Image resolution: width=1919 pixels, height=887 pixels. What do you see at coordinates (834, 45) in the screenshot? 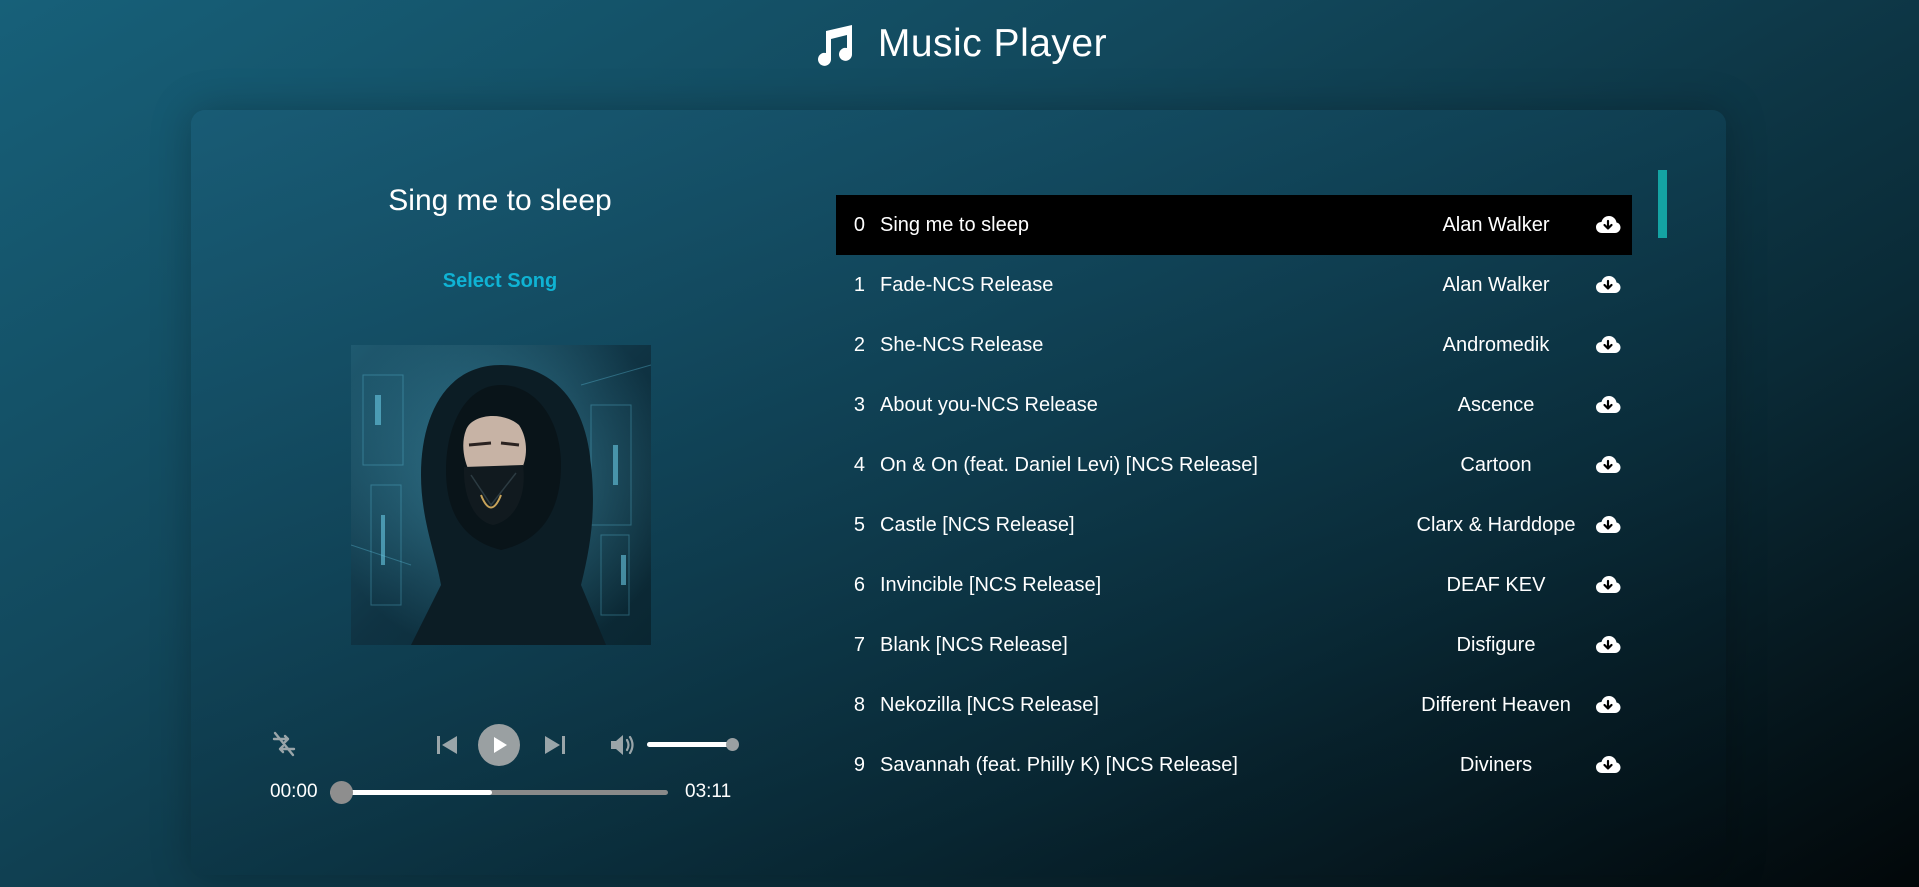
I see `music-note-icon` at bounding box center [834, 45].